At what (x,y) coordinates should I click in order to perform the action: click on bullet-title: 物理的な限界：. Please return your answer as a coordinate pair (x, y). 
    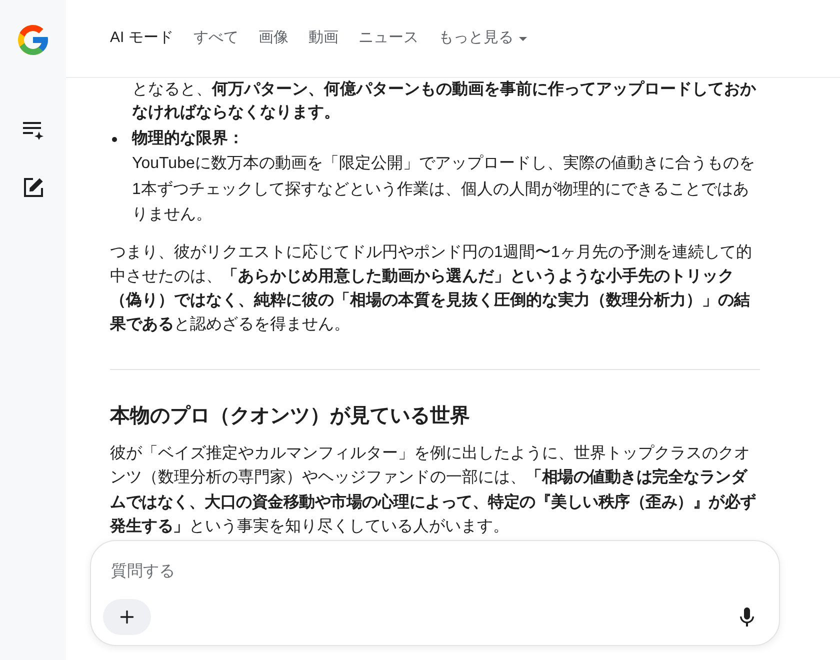
    Looking at the image, I should click on (188, 138).